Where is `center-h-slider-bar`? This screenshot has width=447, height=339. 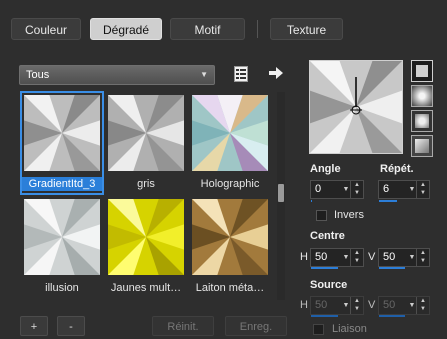
center-h-slider-bar is located at coordinates (324, 268).